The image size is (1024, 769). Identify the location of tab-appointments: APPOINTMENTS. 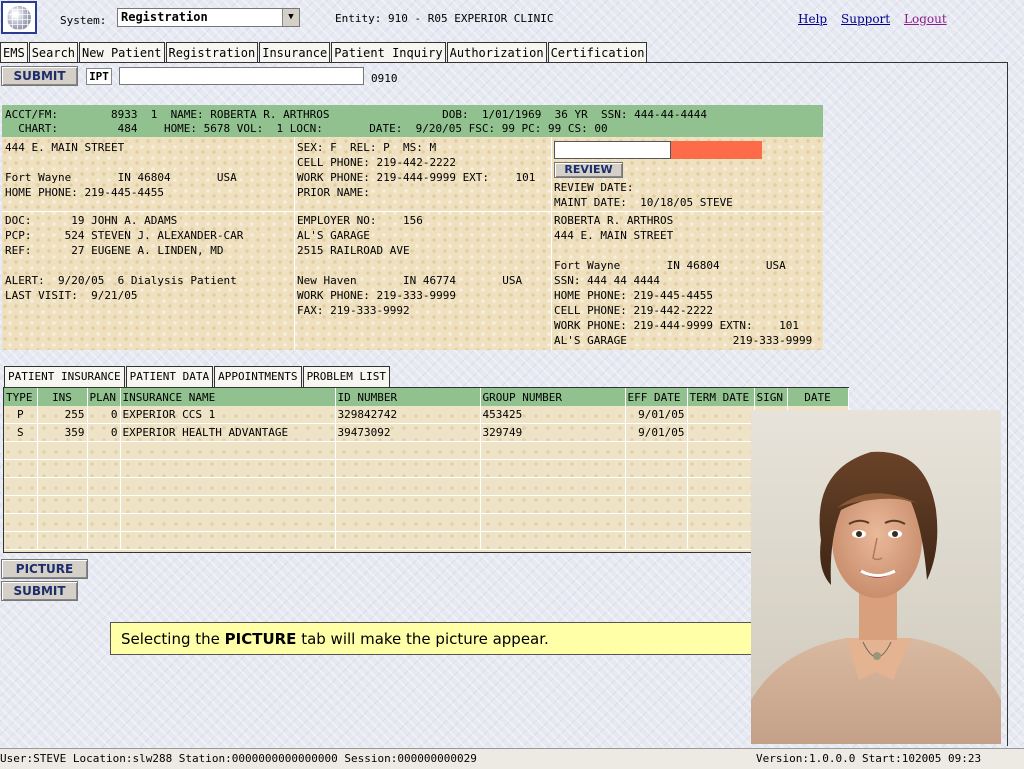
(258, 376).